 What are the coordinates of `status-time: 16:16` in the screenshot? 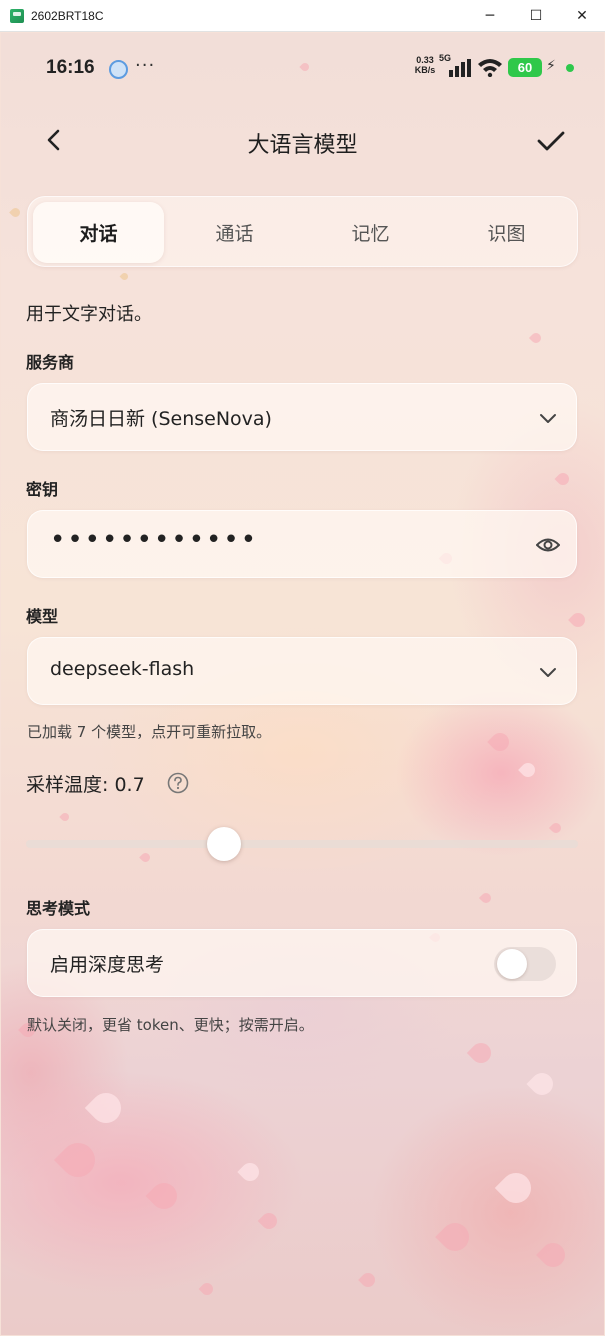 It's located at (70, 67).